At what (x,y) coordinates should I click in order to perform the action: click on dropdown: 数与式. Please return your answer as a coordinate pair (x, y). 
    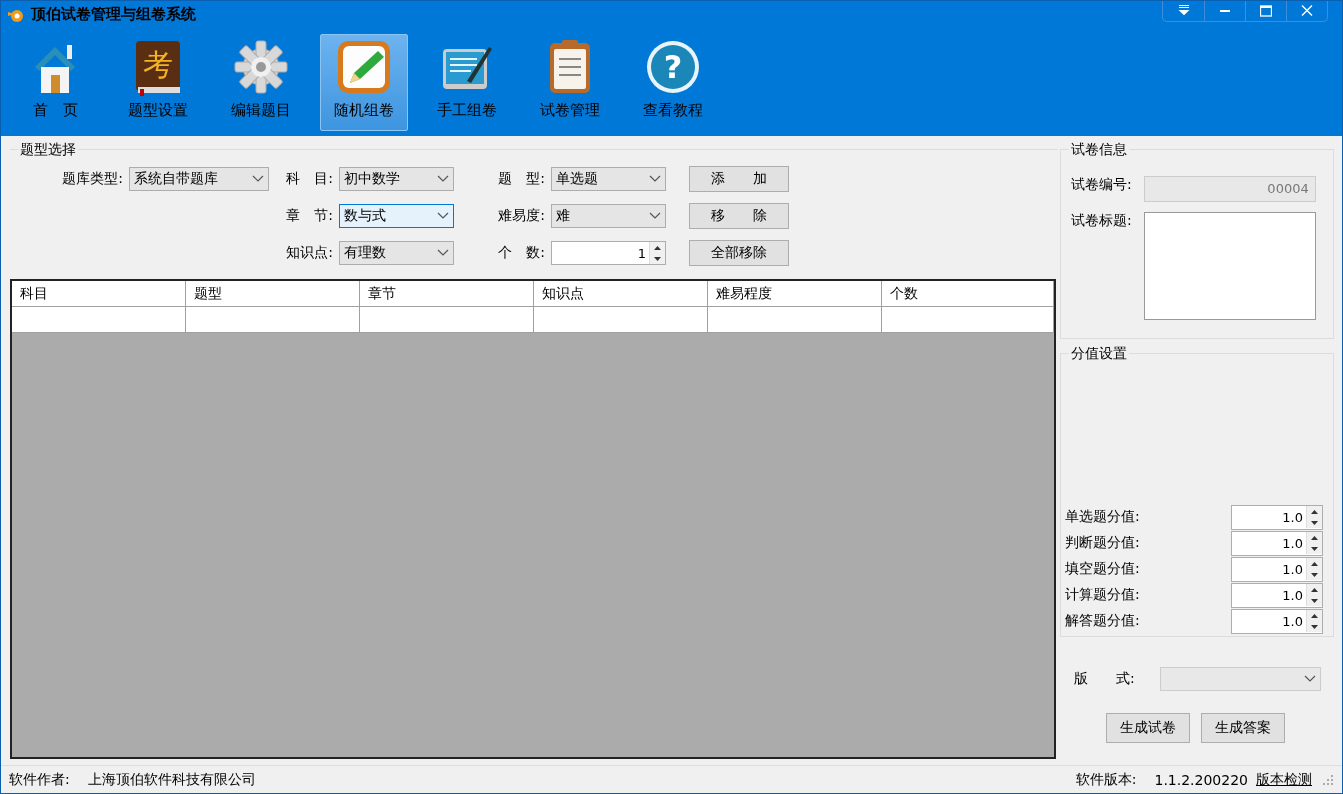
    Looking at the image, I should click on (396, 216).